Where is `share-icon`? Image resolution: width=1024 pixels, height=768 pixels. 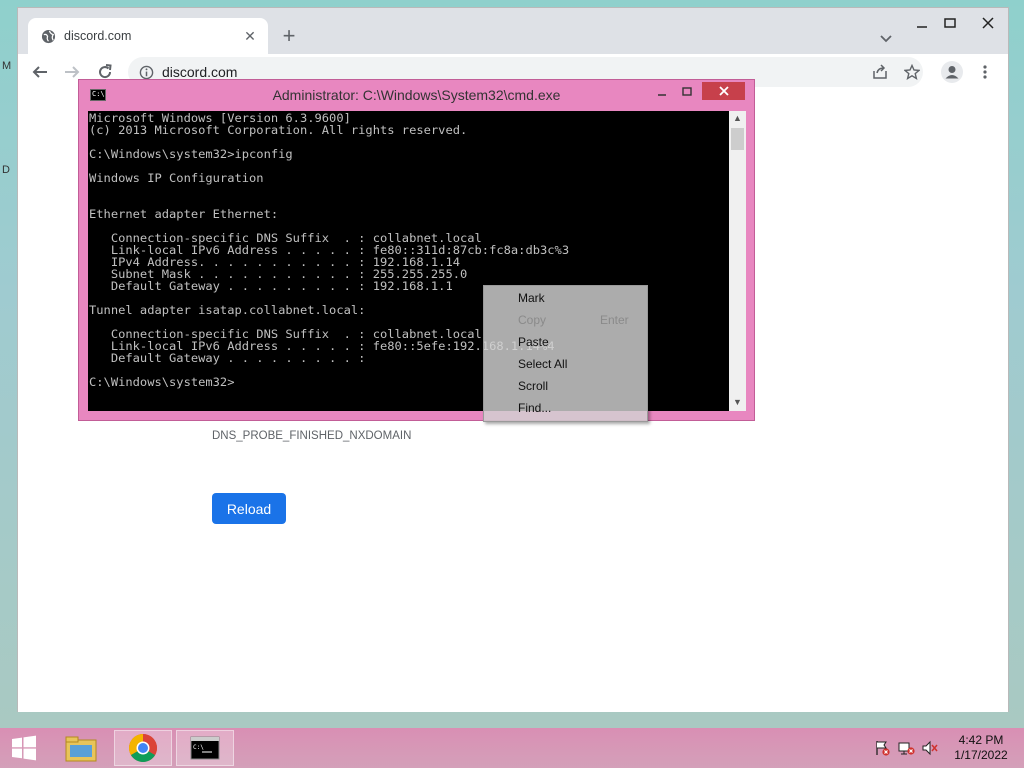
share-icon is located at coordinates (880, 71).